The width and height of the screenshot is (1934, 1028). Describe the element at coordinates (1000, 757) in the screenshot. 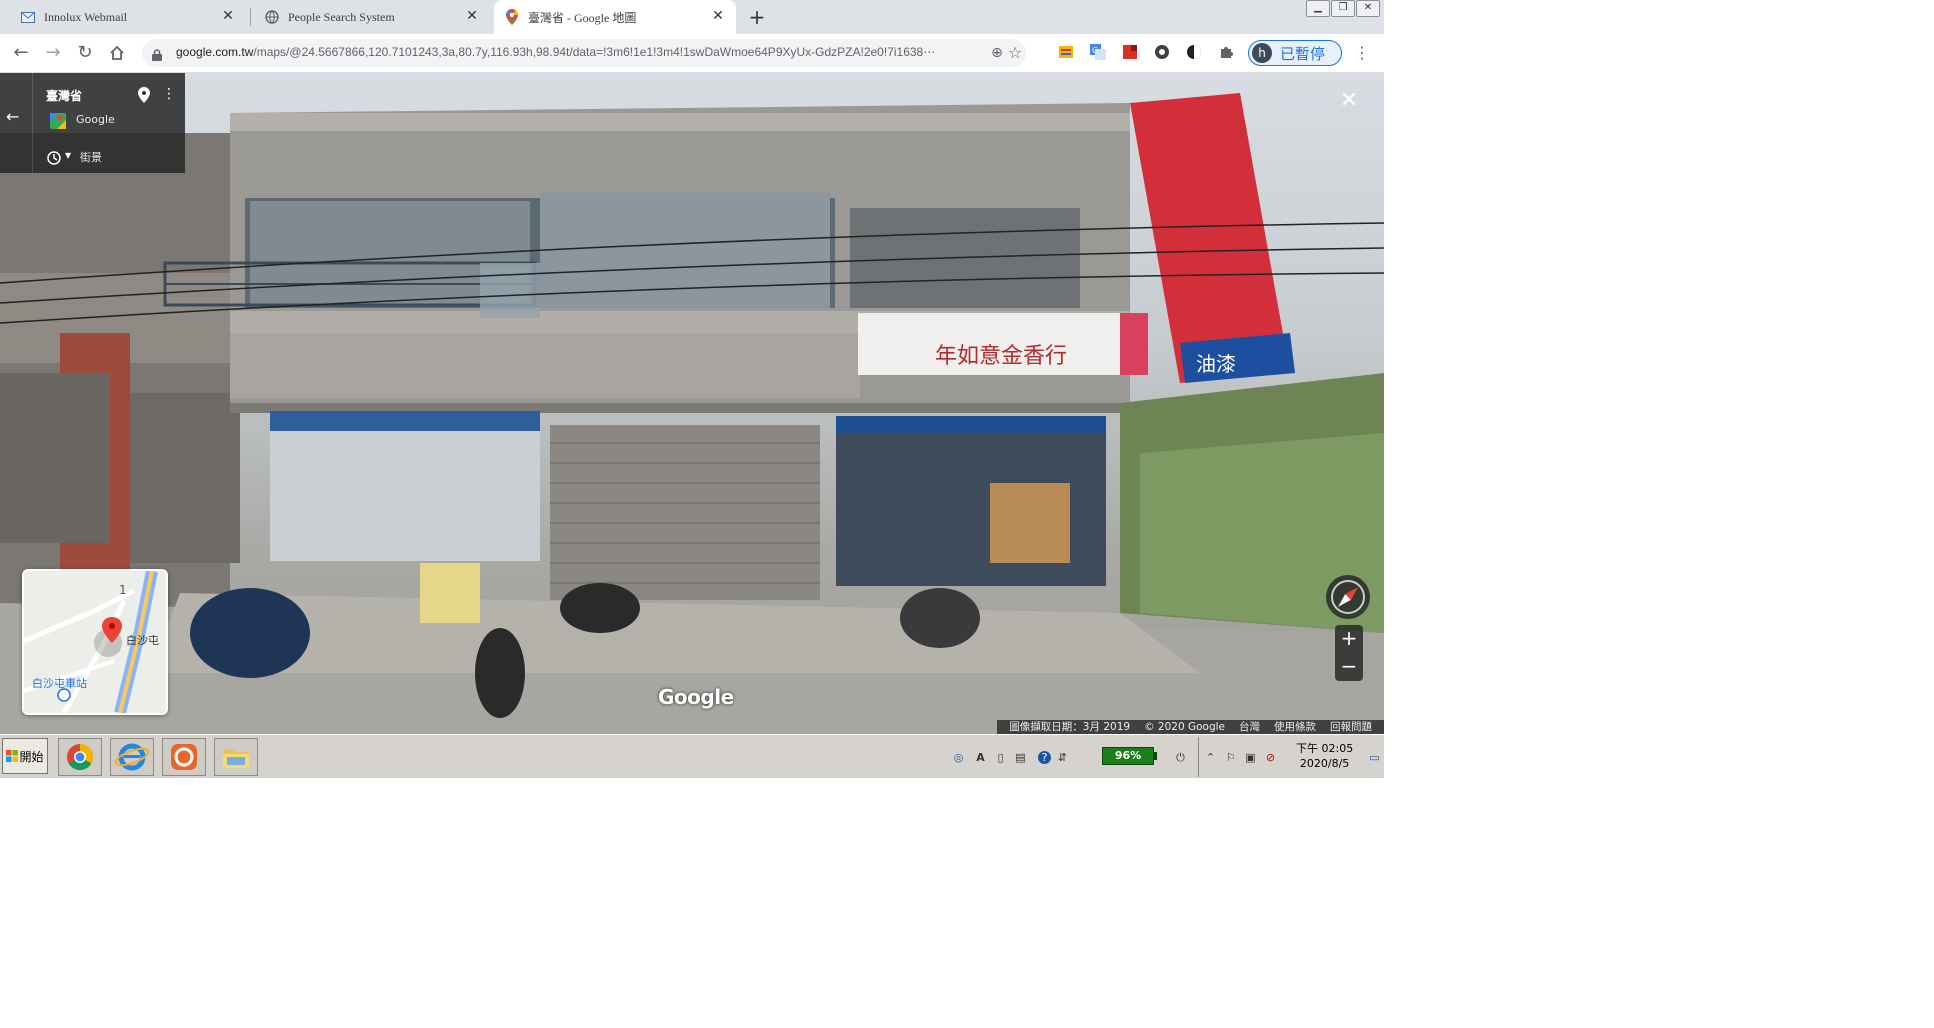

I see `ime-mode-icon: ▯` at that location.